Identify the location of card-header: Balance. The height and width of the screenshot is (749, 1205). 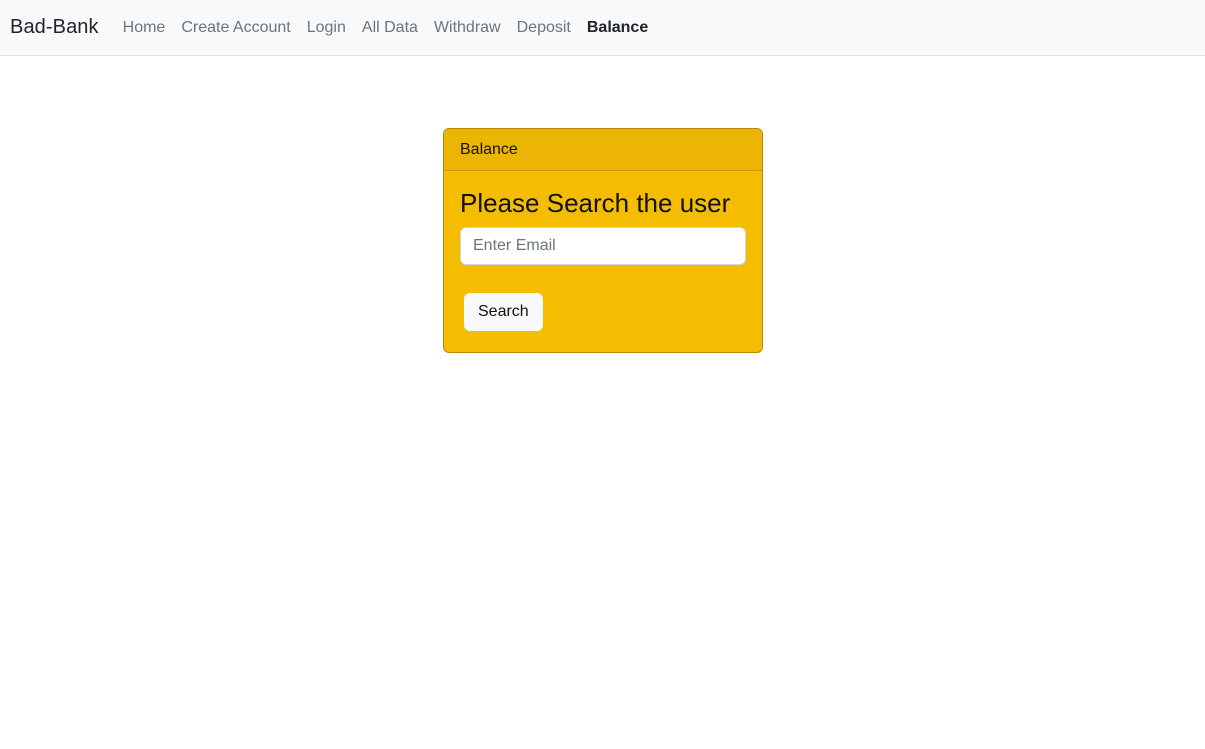
(603, 150).